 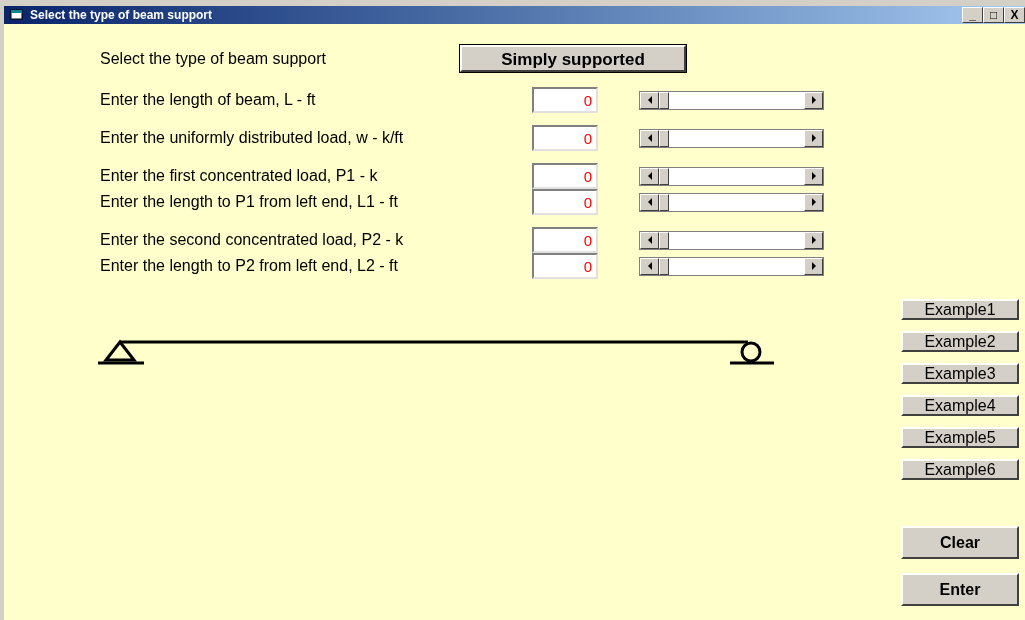 What do you see at coordinates (17, 15) in the screenshot?
I see `window-icon` at bounding box center [17, 15].